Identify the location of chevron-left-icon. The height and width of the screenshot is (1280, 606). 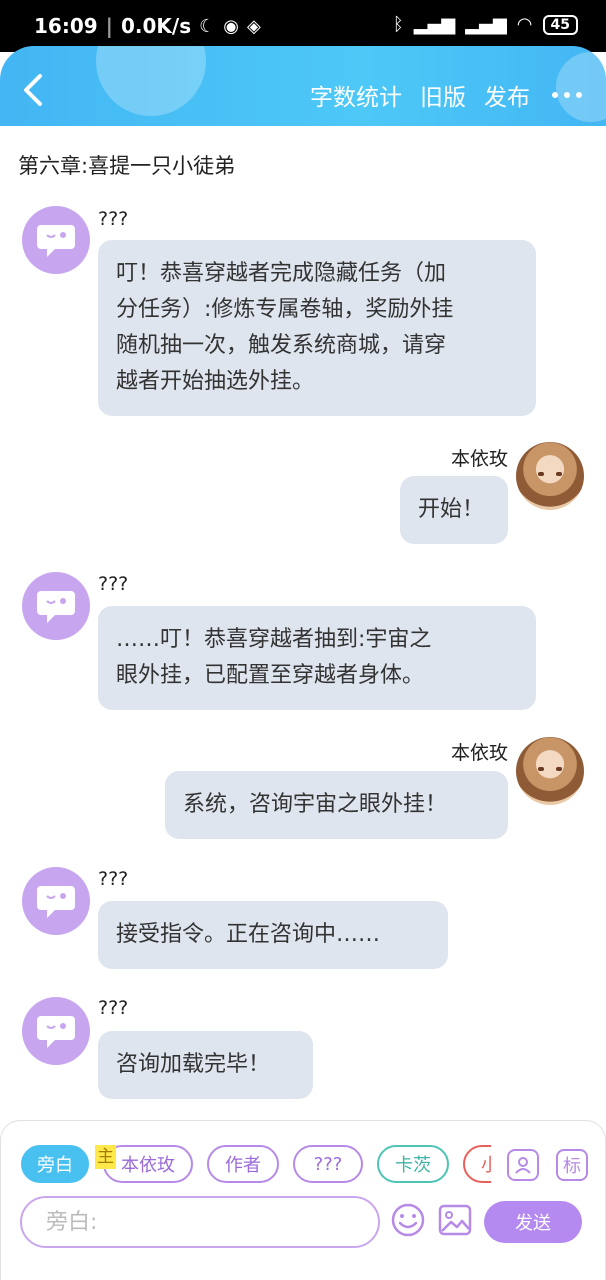
(33, 90).